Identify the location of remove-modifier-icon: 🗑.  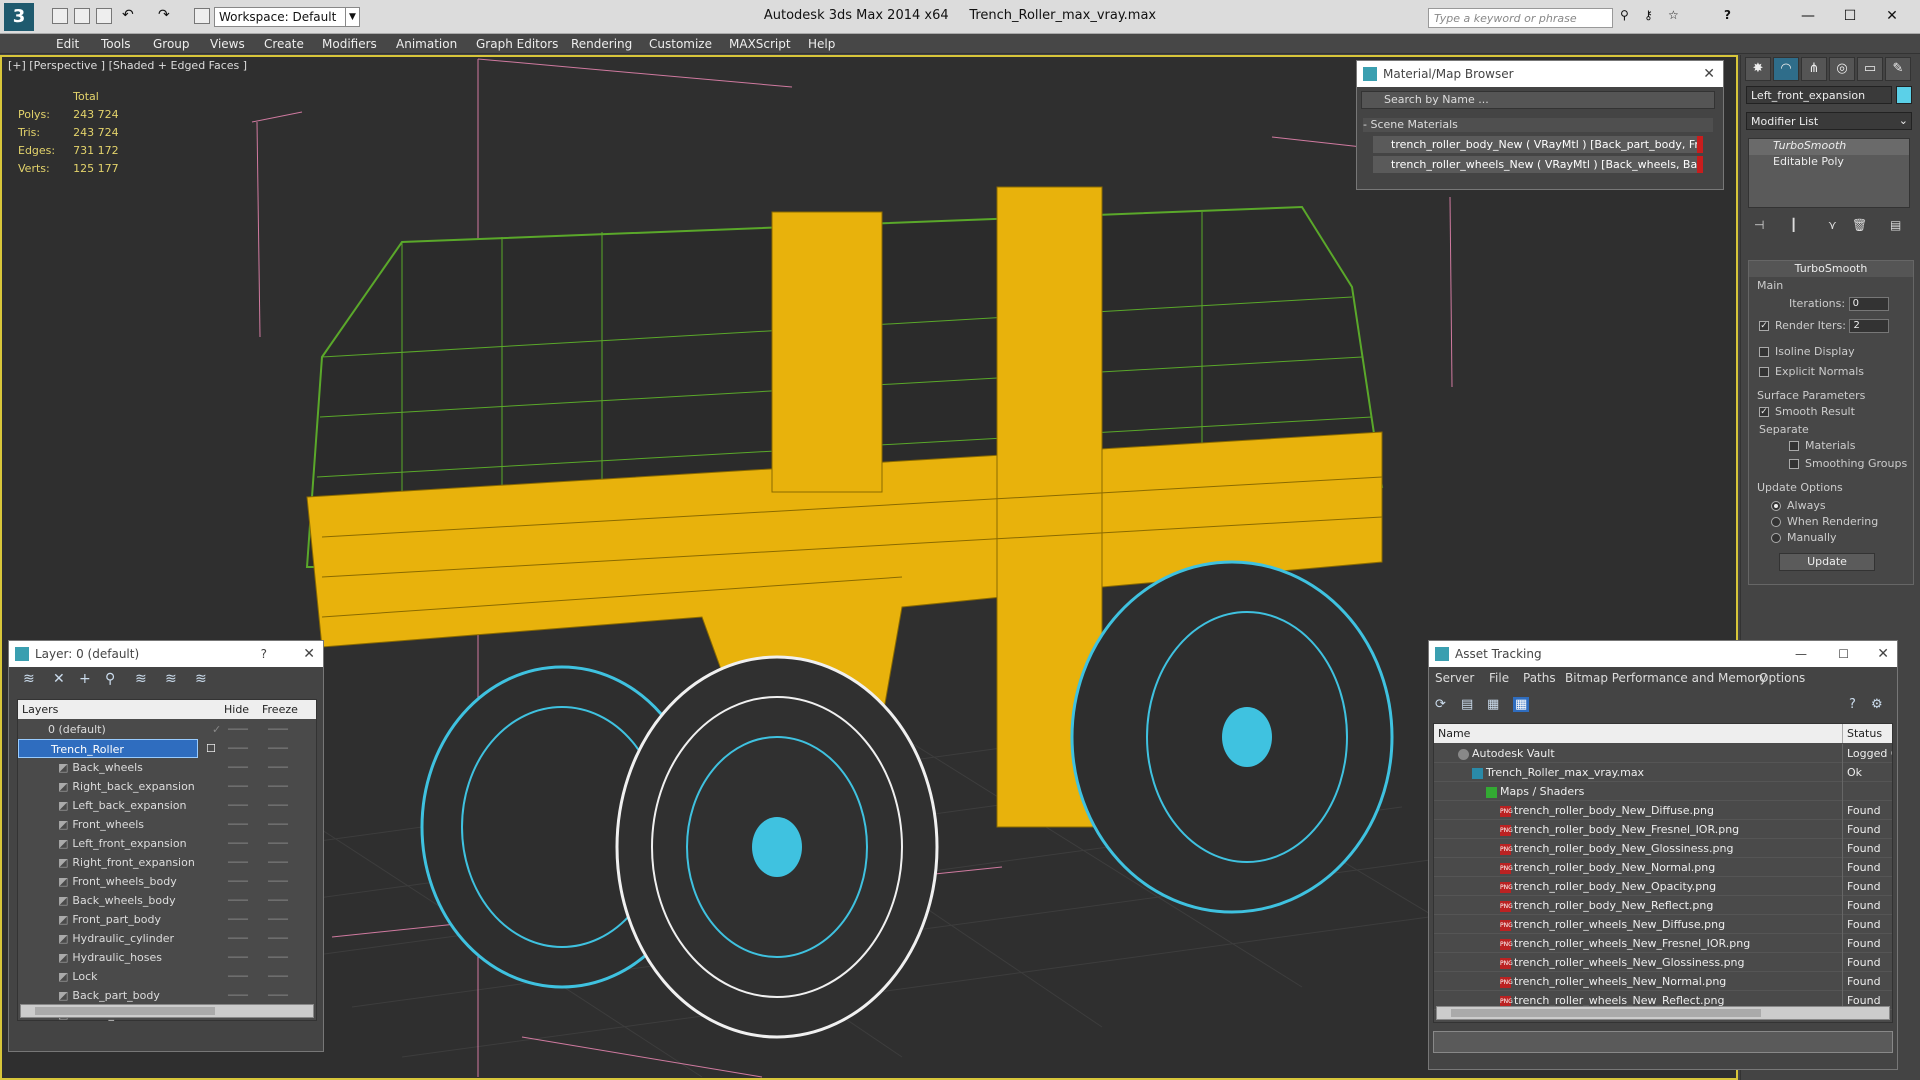
(1859, 225).